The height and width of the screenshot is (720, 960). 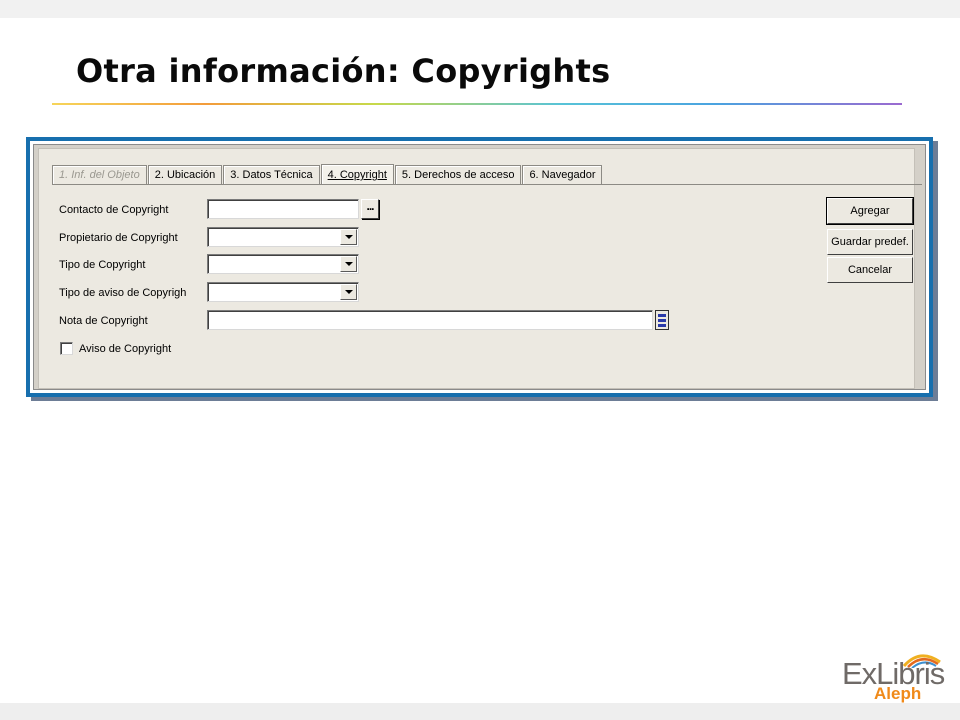 I want to click on tab-navegador: 6. Navegador, so click(x=562, y=174).